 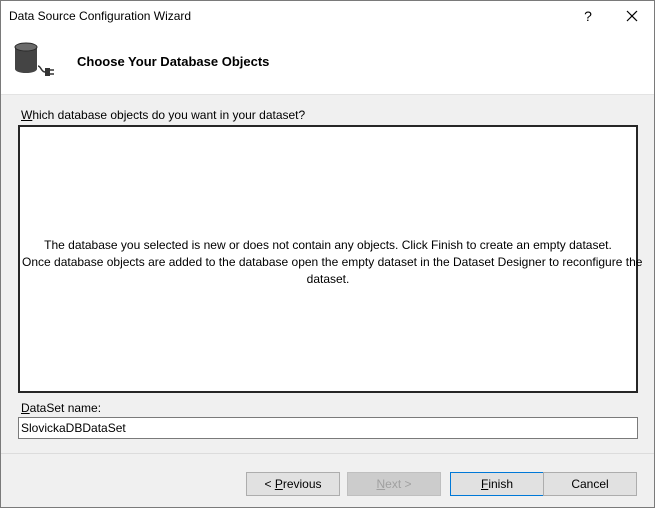 What do you see at coordinates (34, 59) in the screenshot?
I see `database-connection-icon` at bounding box center [34, 59].